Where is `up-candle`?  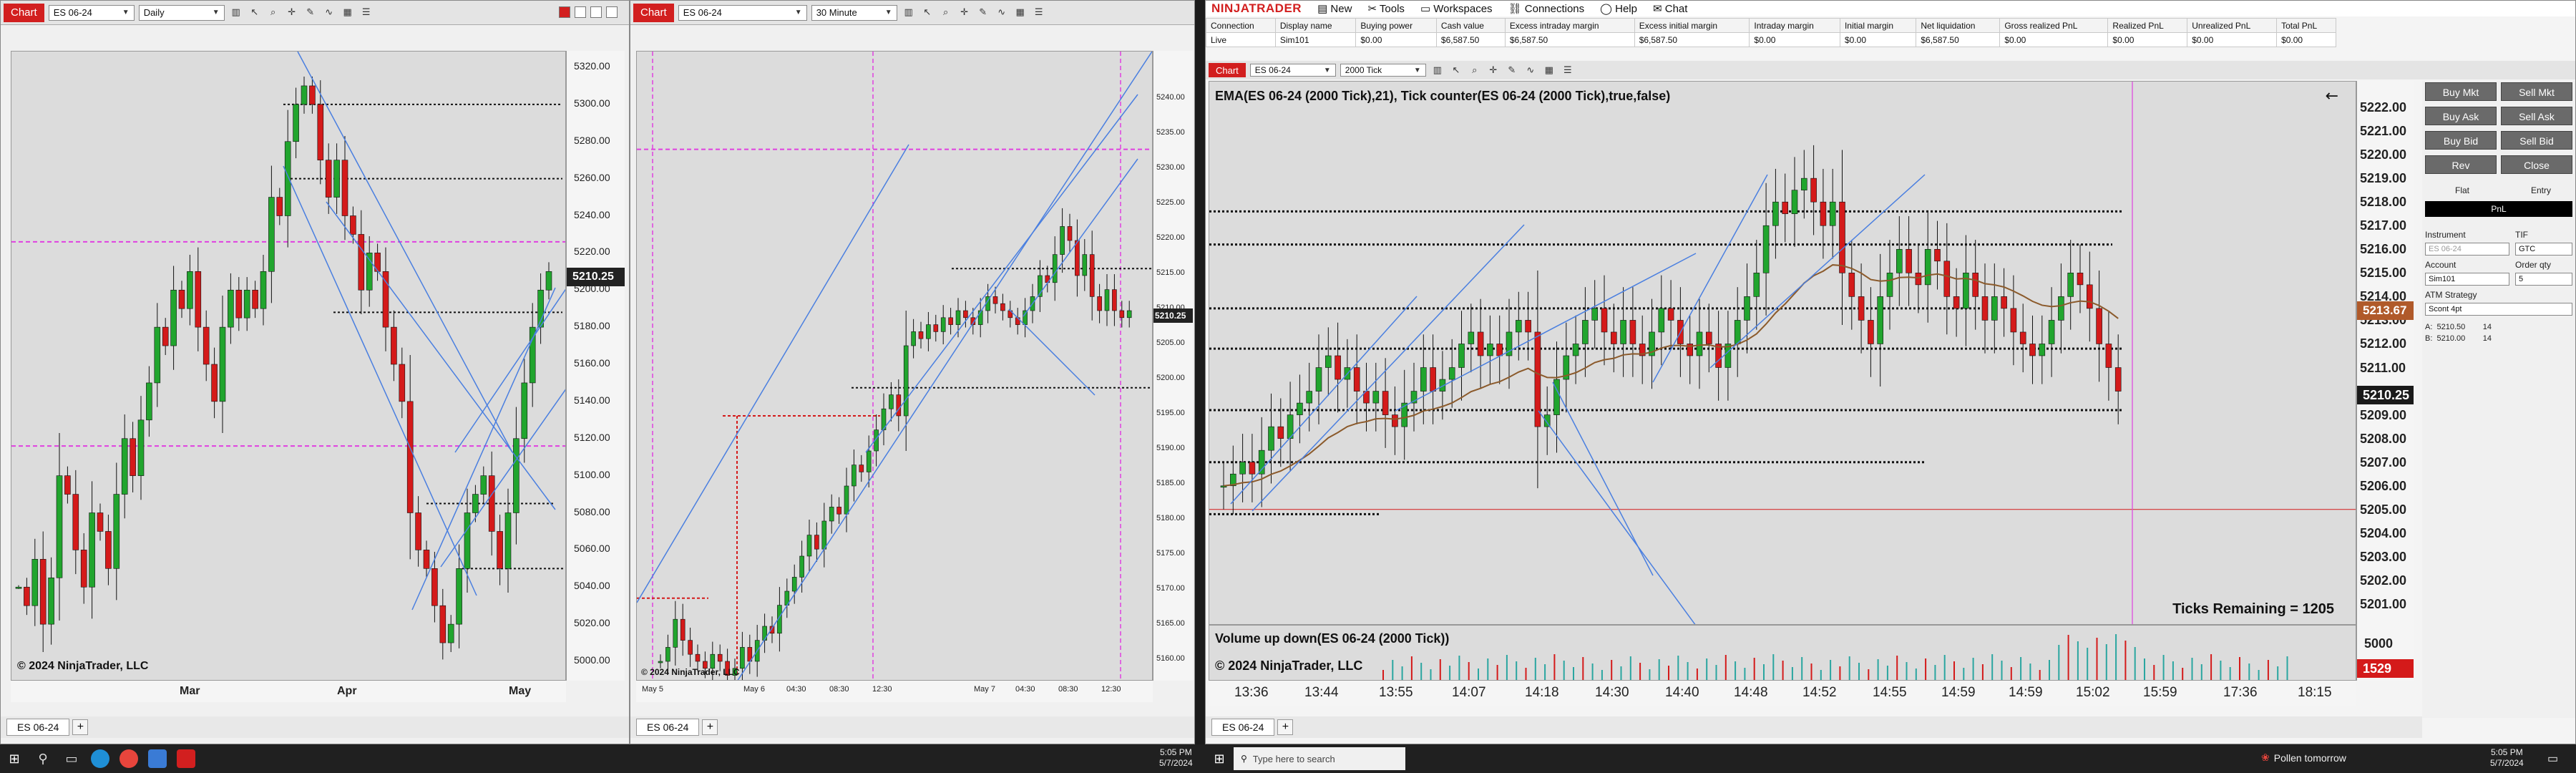
up-candle is located at coordinates (831, 514).